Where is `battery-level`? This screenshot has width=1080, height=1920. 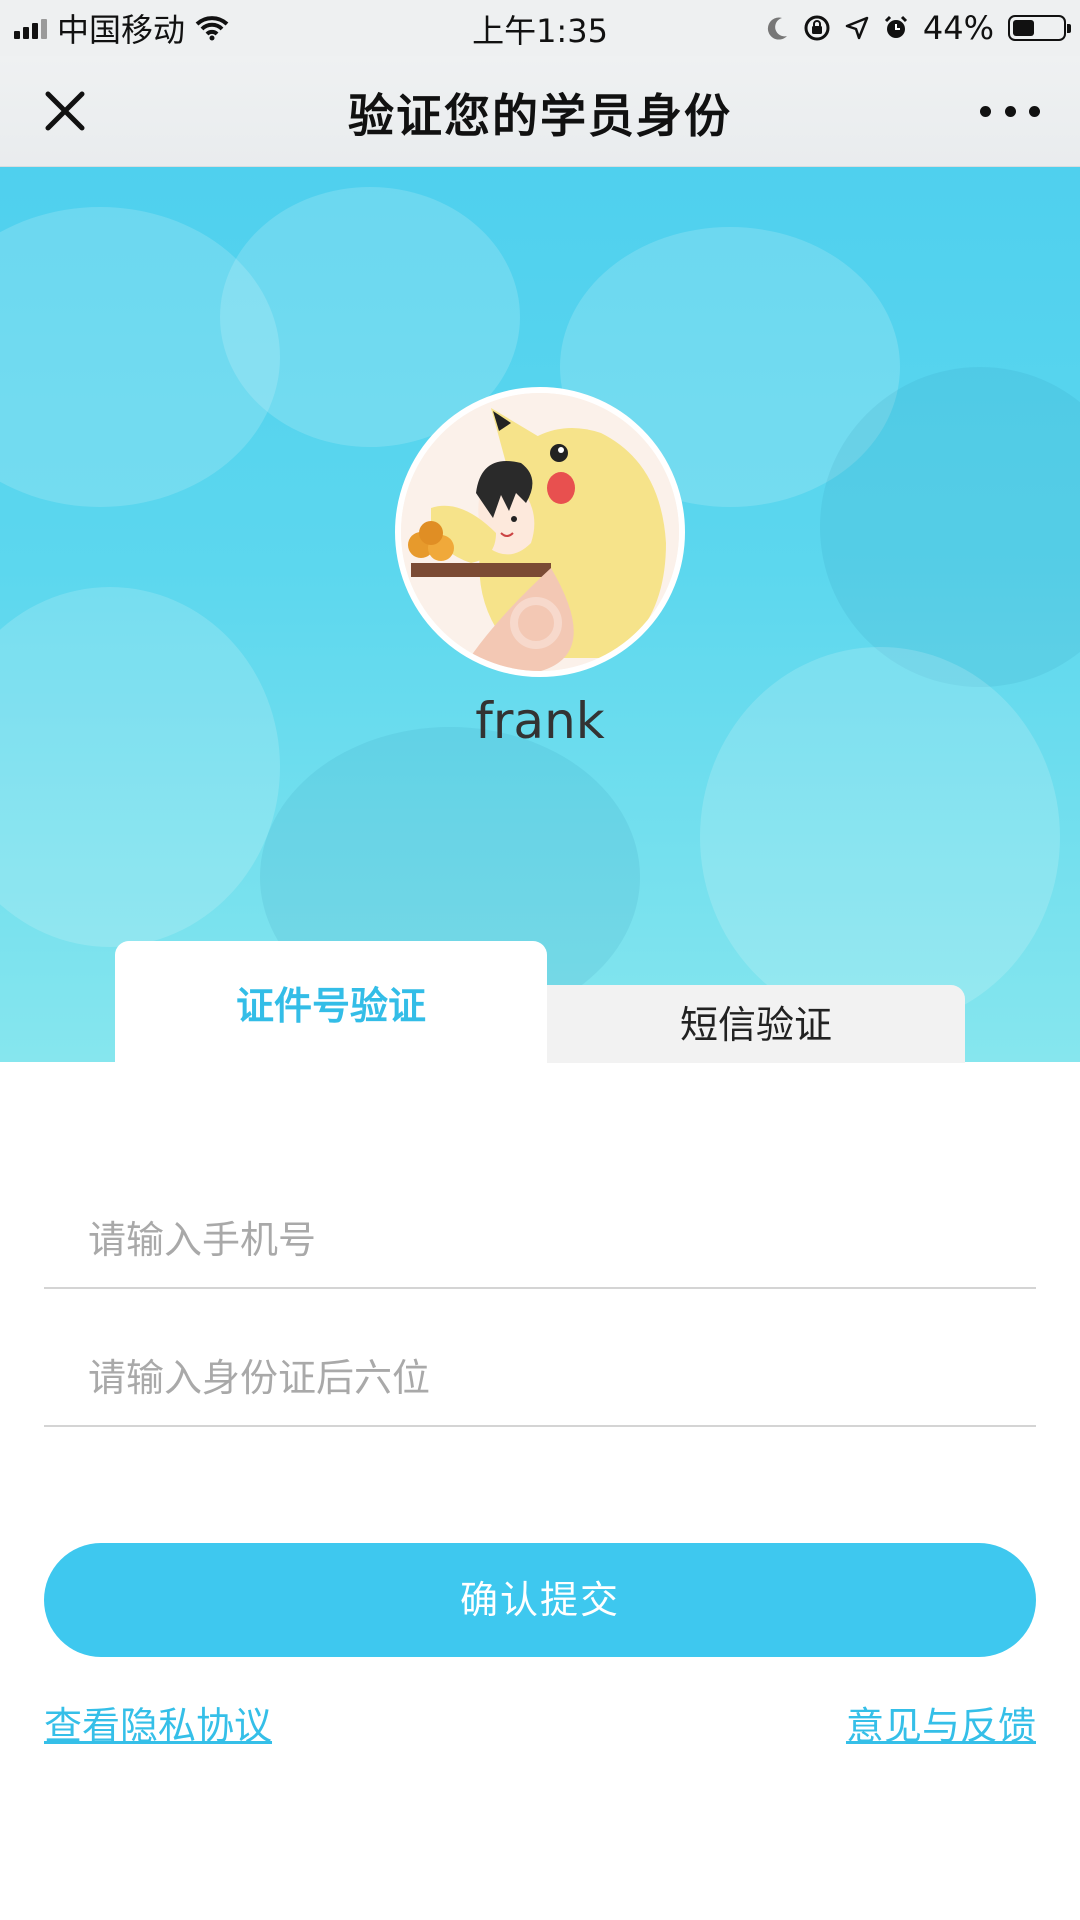 battery-level is located at coordinates (1023, 28).